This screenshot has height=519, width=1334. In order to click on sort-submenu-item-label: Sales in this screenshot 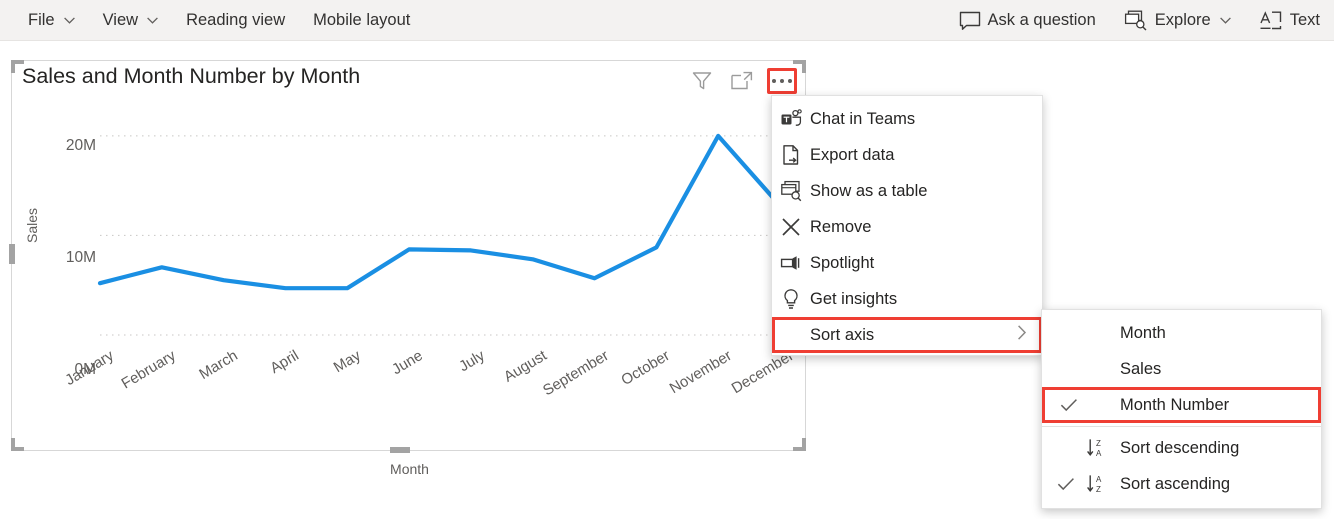, I will do `click(1141, 368)`.